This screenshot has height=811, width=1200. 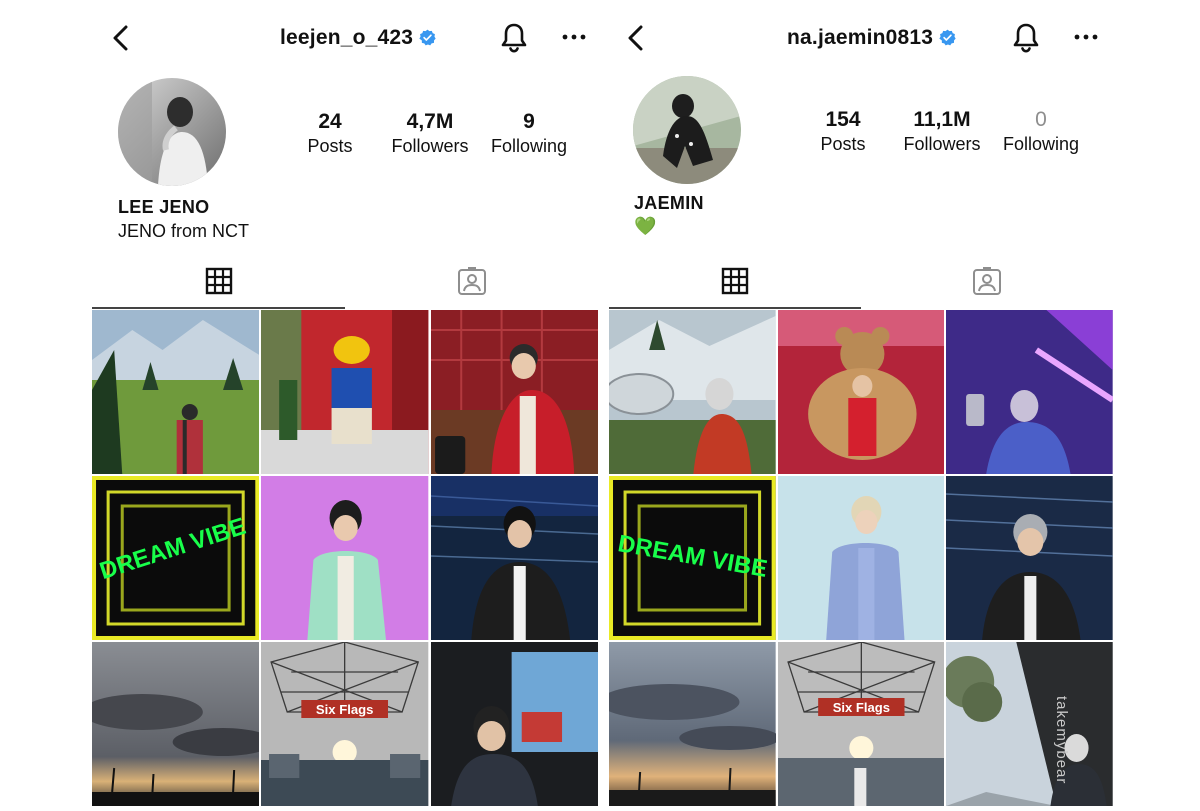 I want to click on posts-stat: 154 Posts, so click(x=843, y=131).